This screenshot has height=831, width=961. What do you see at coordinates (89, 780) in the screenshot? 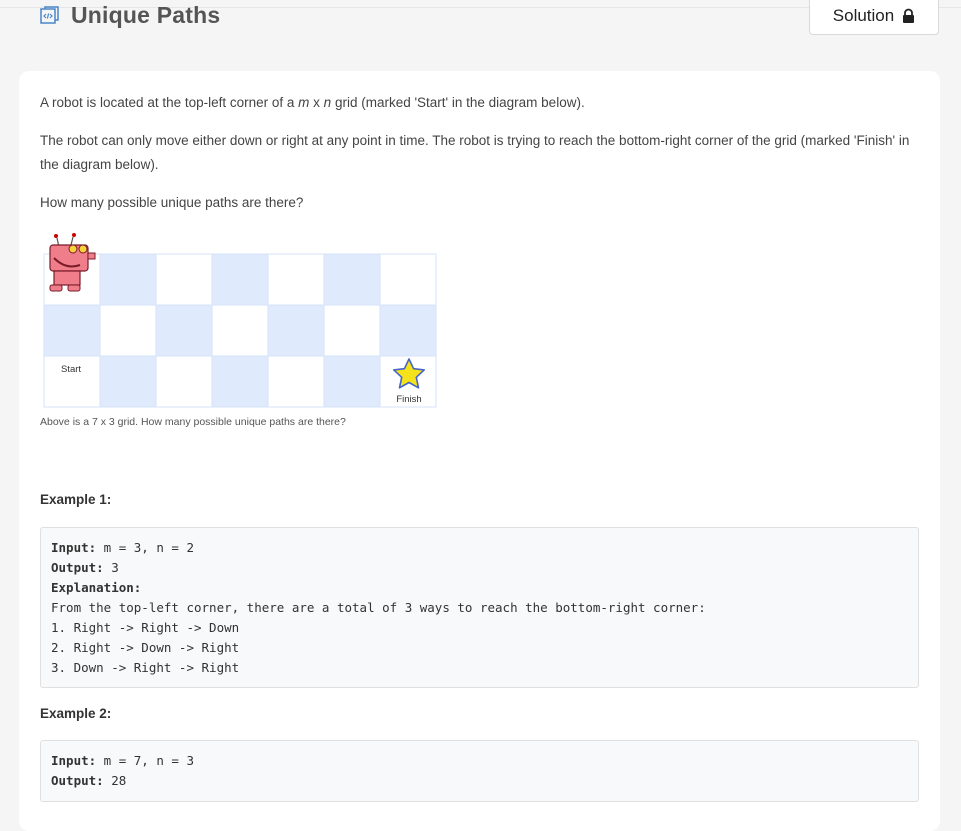
I see `example-2-output: Output: 28` at bounding box center [89, 780].